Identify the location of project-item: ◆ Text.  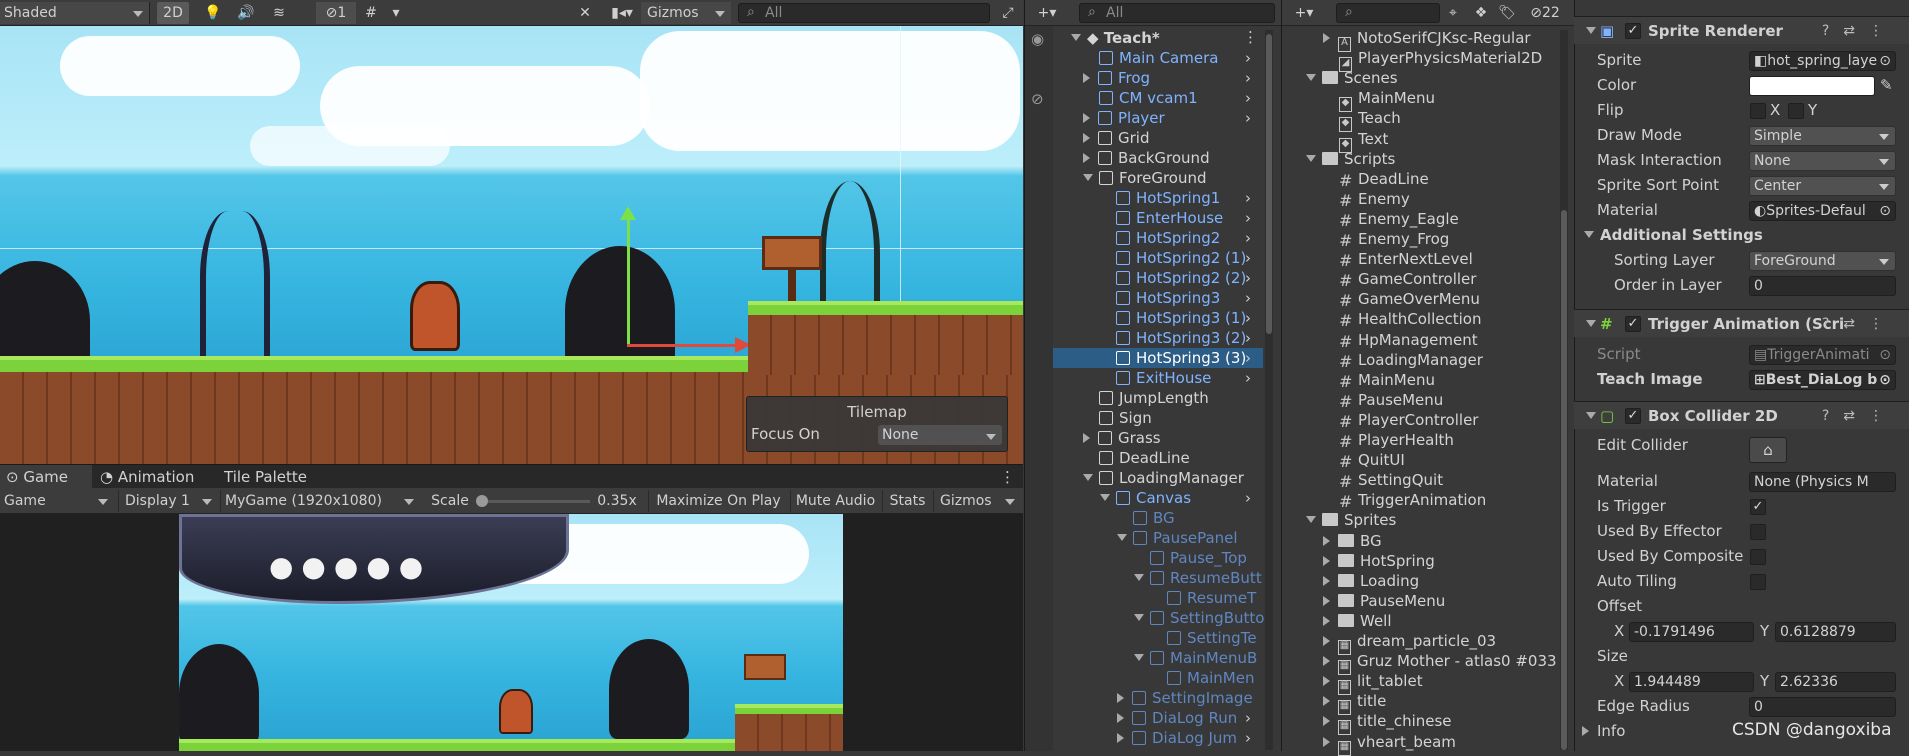
(1355, 141).